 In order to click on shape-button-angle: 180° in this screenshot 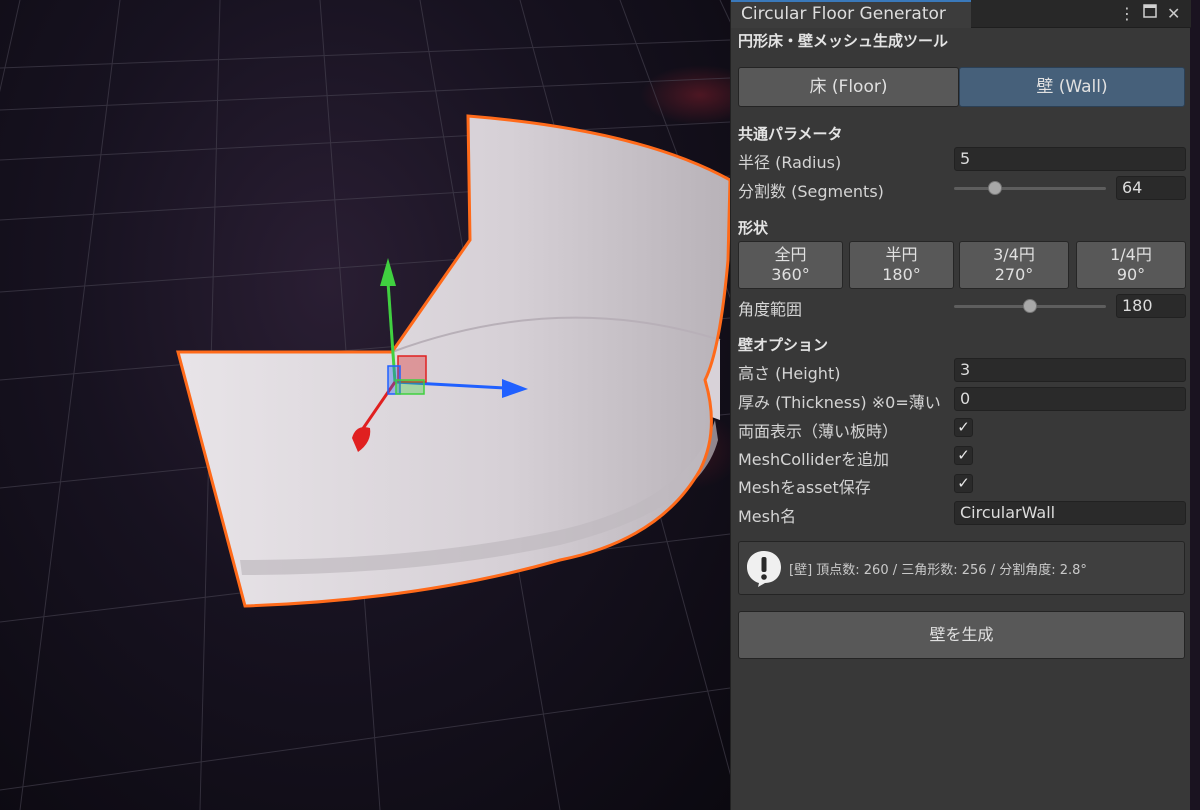, I will do `click(901, 274)`.